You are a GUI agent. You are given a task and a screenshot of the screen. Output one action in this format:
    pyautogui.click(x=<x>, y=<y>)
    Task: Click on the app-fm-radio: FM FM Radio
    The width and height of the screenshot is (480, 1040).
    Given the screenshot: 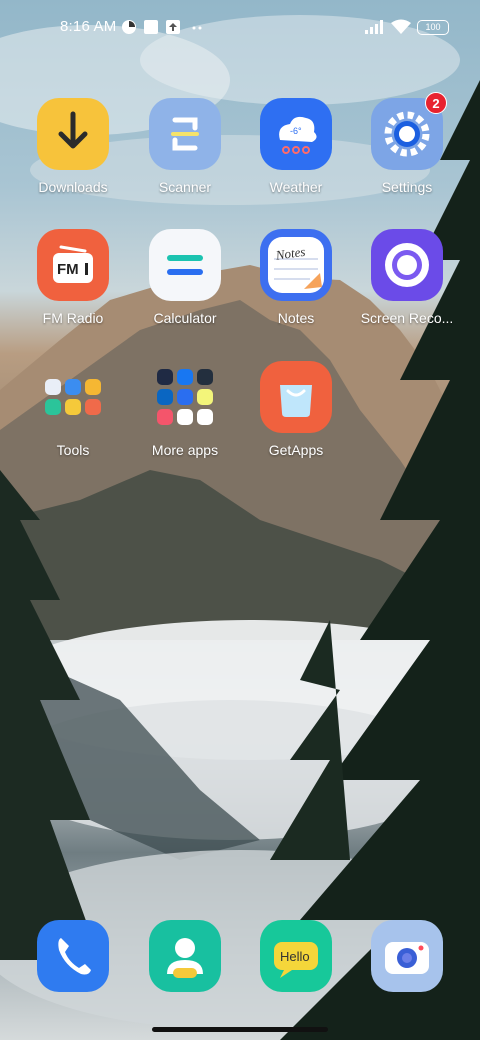 What is the action you would take?
    pyautogui.click(x=73, y=277)
    